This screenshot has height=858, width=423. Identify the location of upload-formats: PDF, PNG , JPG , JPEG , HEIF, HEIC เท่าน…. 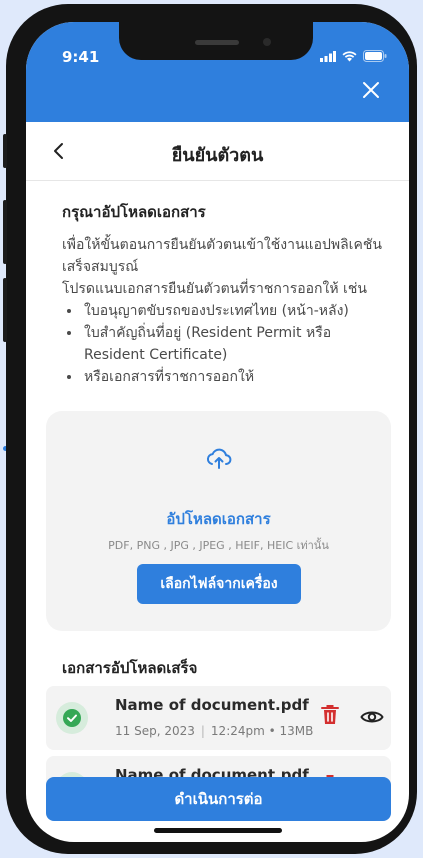
(218, 545).